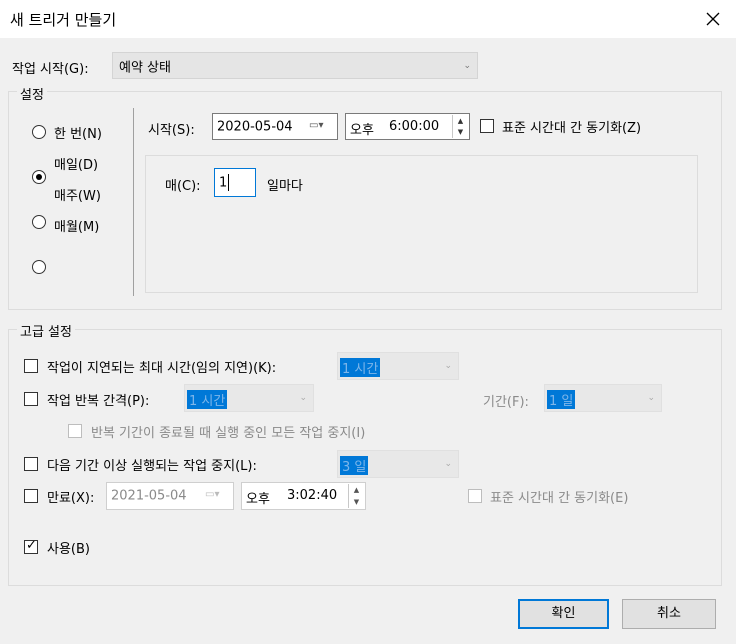 The height and width of the screenshot is (644, 736). What do you see at coordinates (362, 130) in the screenshot?
I see `start-ampm: 오후` at bounding box center [362, 130].